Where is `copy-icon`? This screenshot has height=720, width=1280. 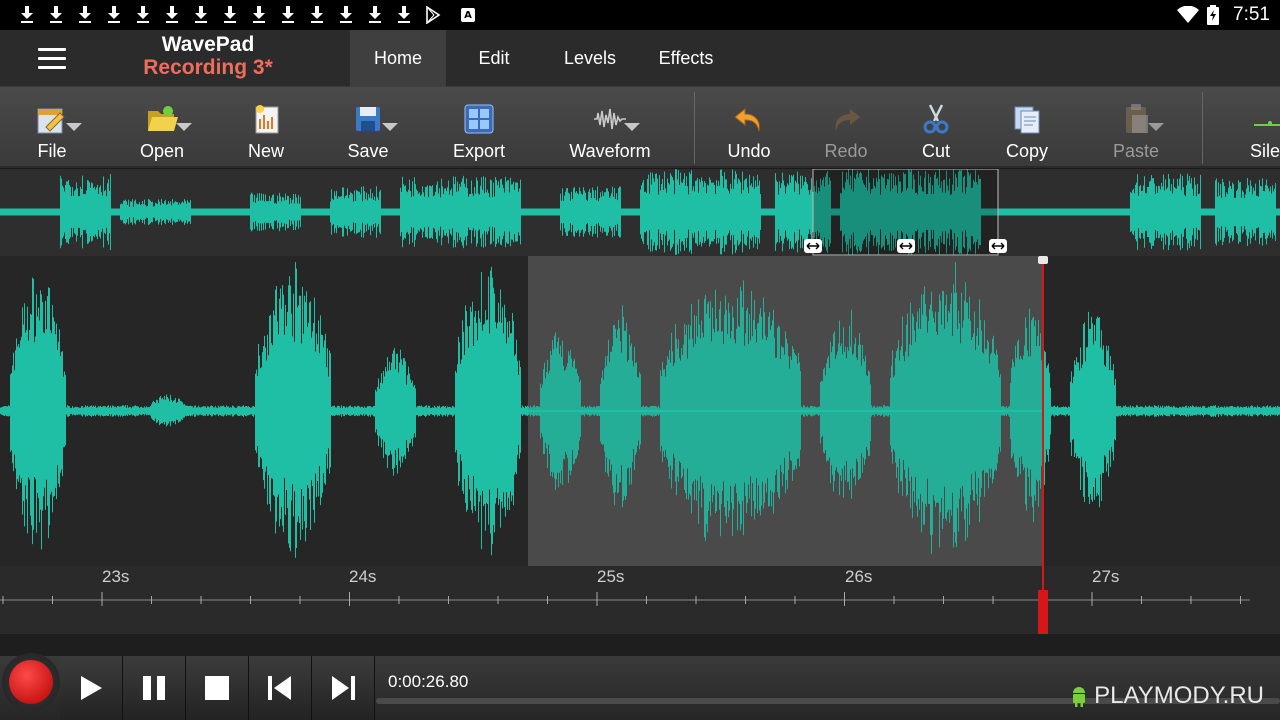
copy-icon is located at coordinates (1027, 119).